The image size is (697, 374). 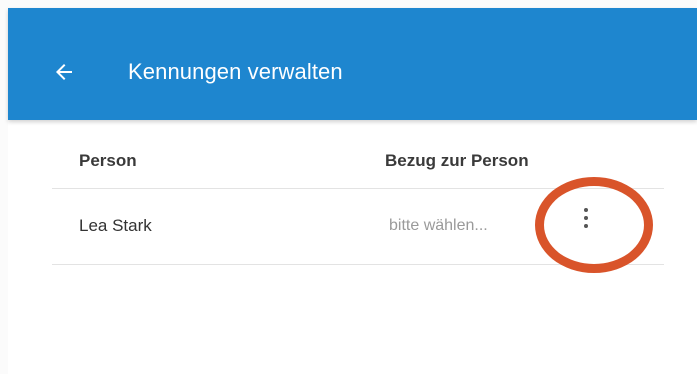 What do you see at coordinates (115, 225) in the screenshot?
I see `person-name: Lea Stark` at bounding box center [115, 225].